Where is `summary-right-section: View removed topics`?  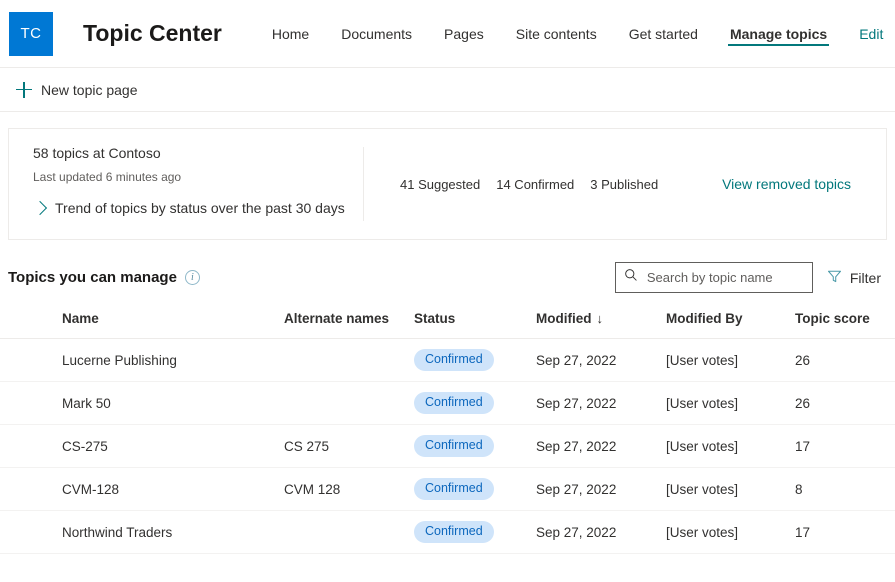
summary-right-section: View removed topics is located at coordinates (804, 184).